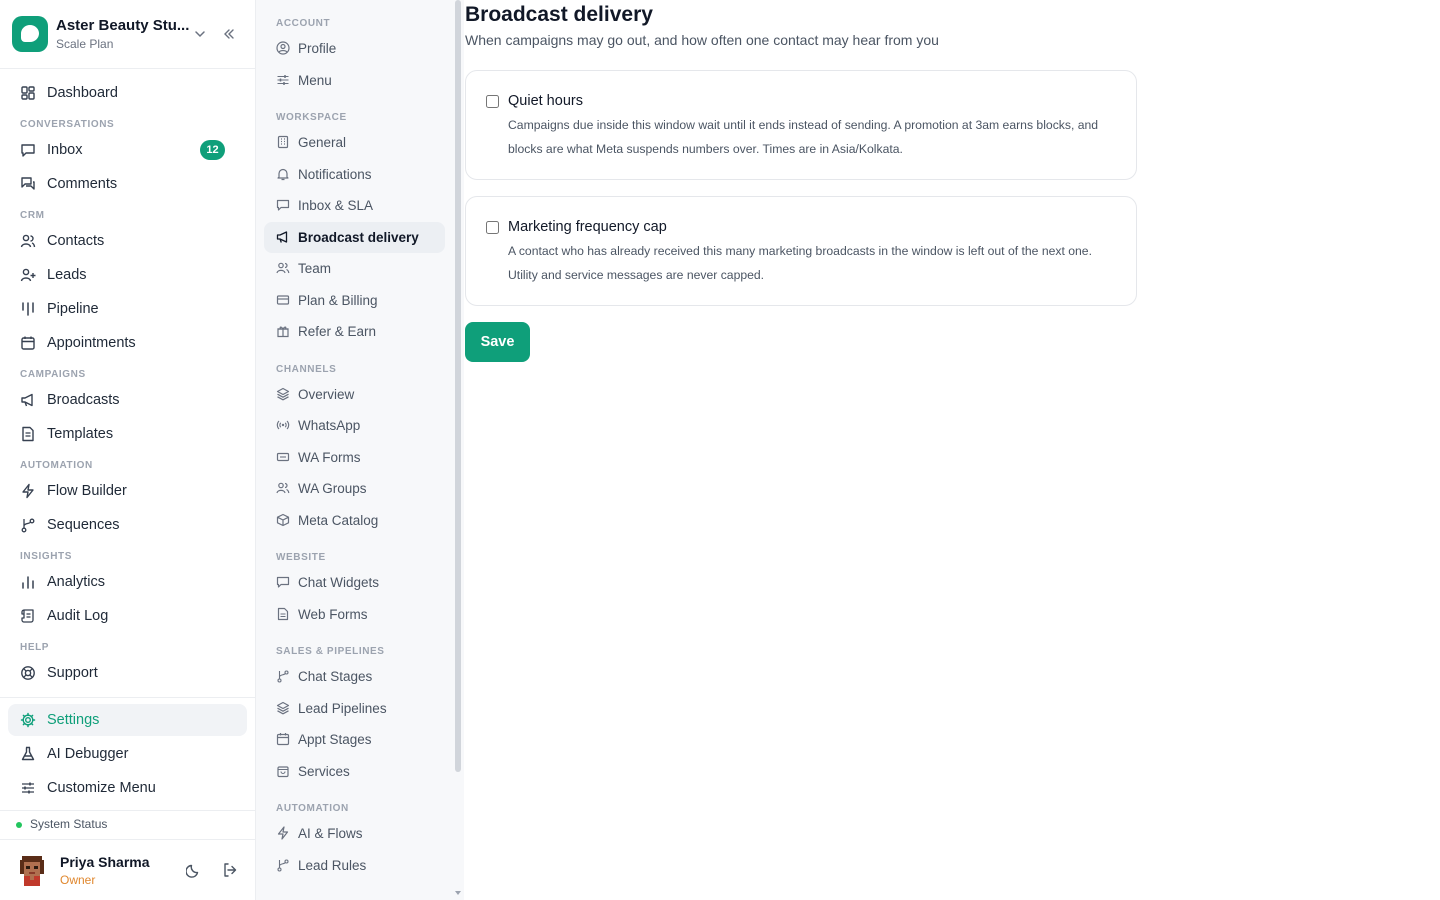 This screenshot has height=900, width=1440. What do you see at coordinates (354, 771) in the screenshot?
I see `settings-item-services: Services` at bounding box center [354, 771].